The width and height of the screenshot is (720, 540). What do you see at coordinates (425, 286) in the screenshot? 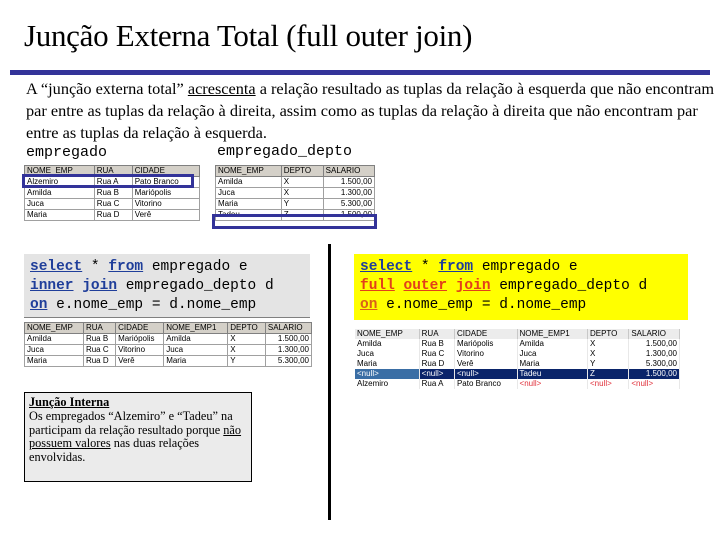
I see `sql-keyword: outer` at bounding box center [425, 286].